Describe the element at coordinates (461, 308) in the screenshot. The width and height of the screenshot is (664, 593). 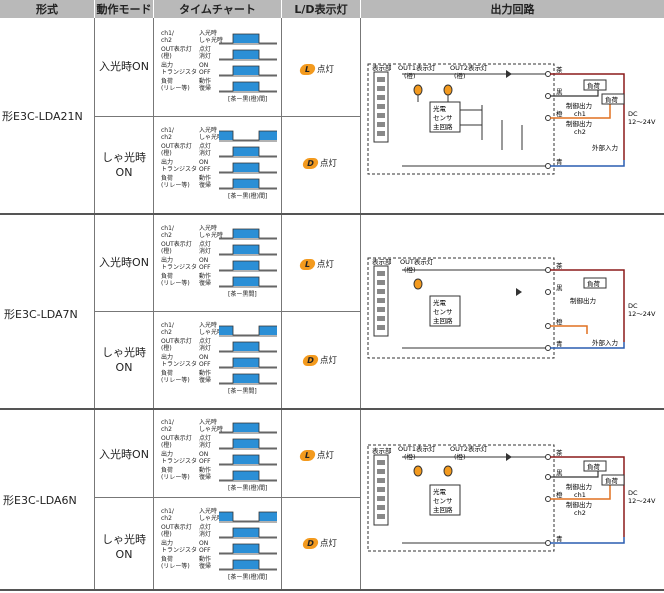
I see `sensor-boundary` at that location.